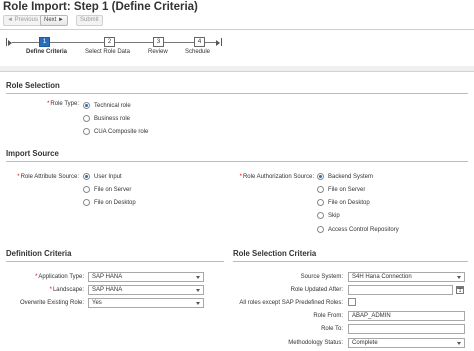 This screenshot has width=474, height=351. What do you see at coordinates (108, 176) in the screenshot?
I see `attribute-option-label: User Input` at bounding box center [108, 176].